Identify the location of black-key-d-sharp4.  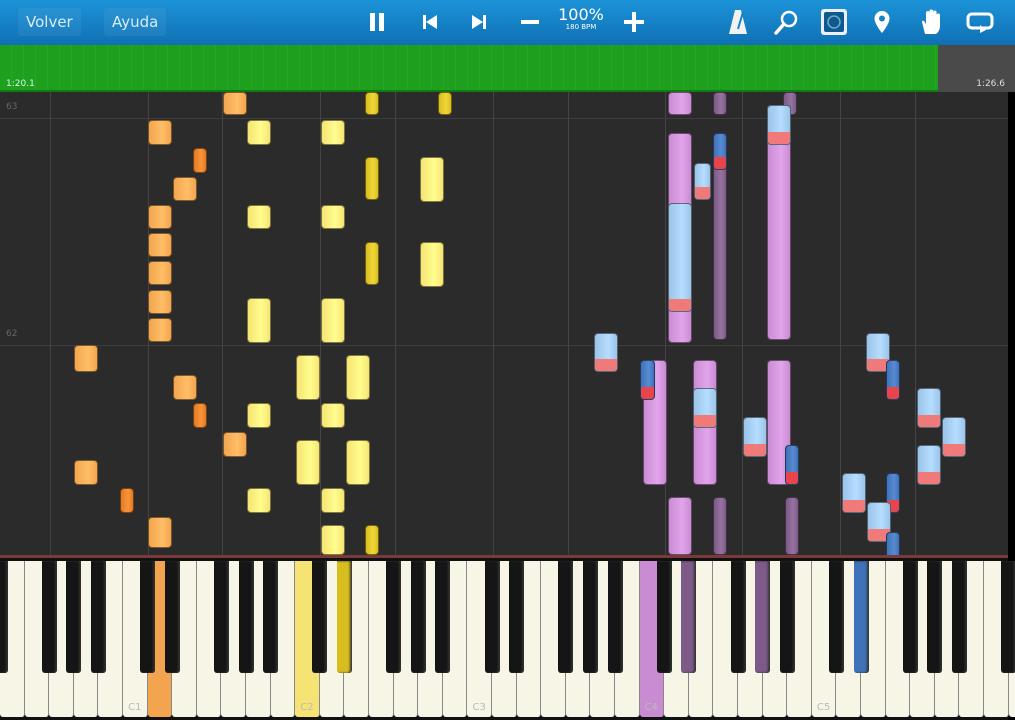
(689, 617).